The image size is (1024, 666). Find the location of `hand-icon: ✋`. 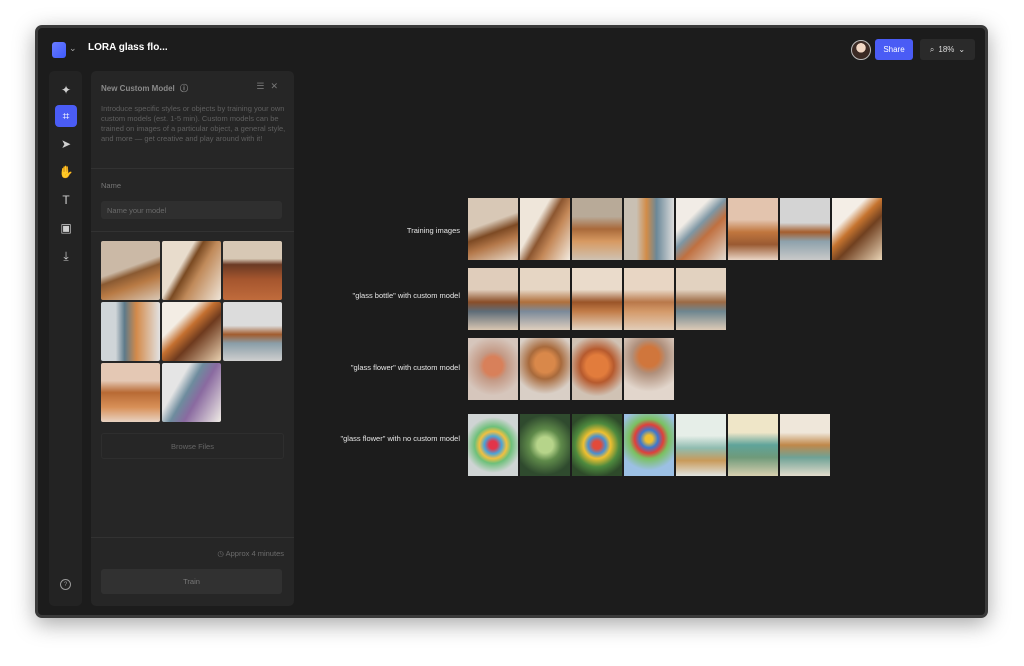

hand-icon: ✋ is located at coordinates (66, 172).